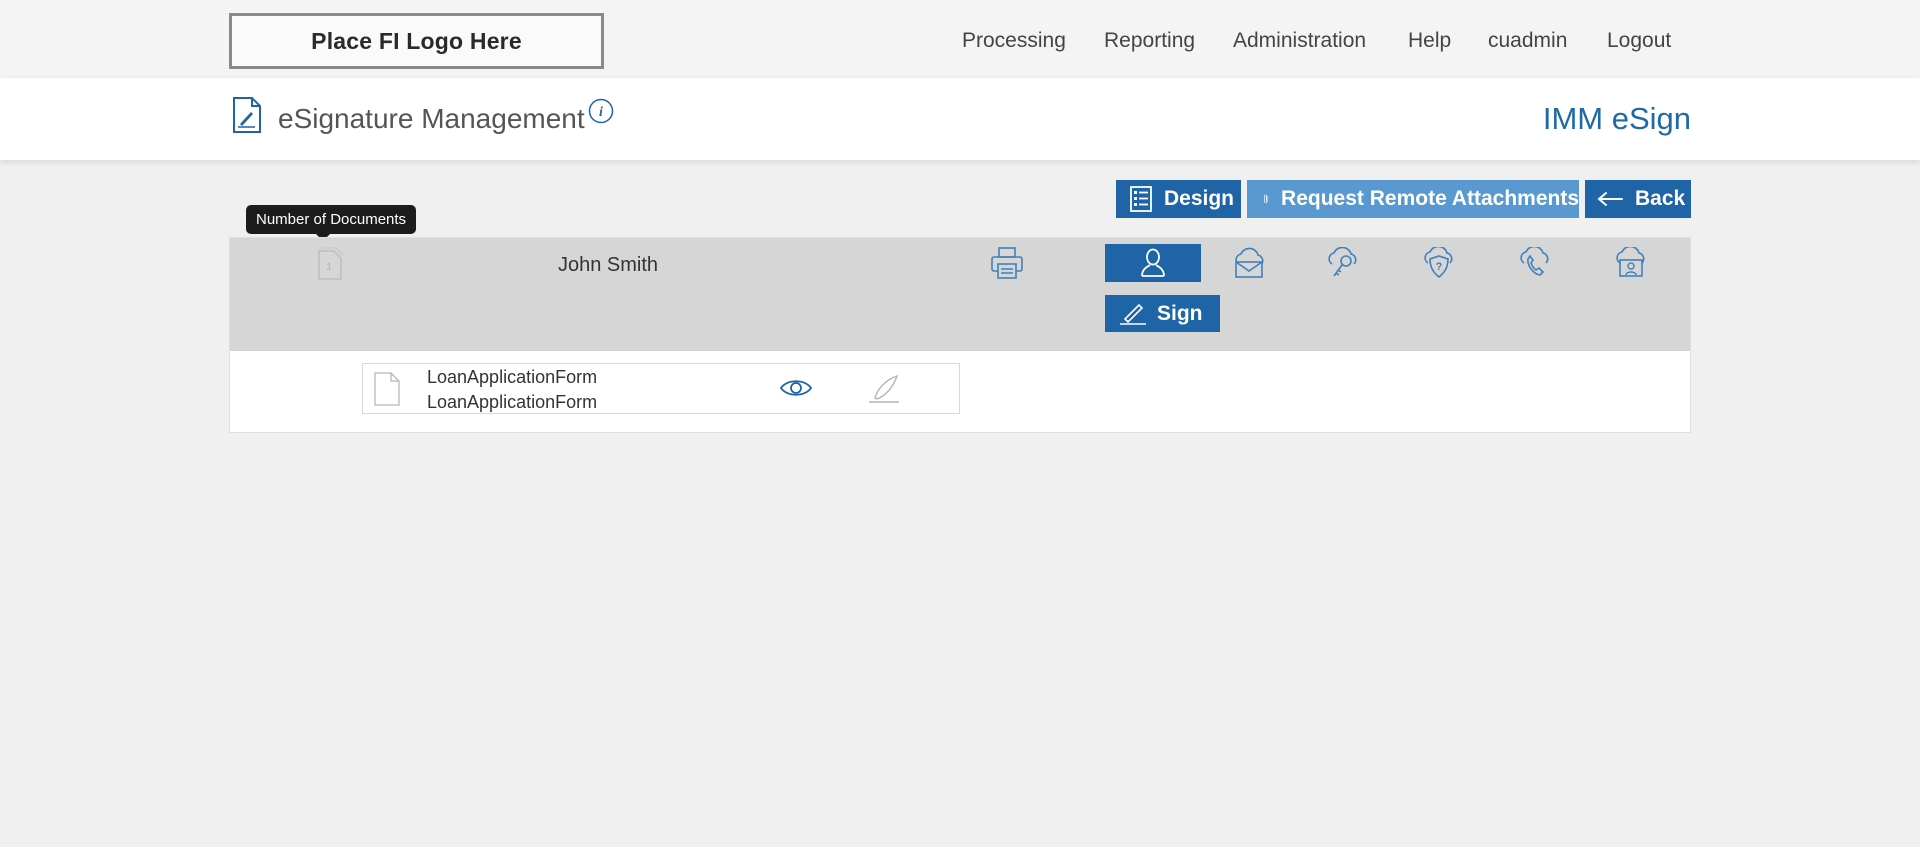  I want to click on id-cloud-icon, so click(1630, 262).